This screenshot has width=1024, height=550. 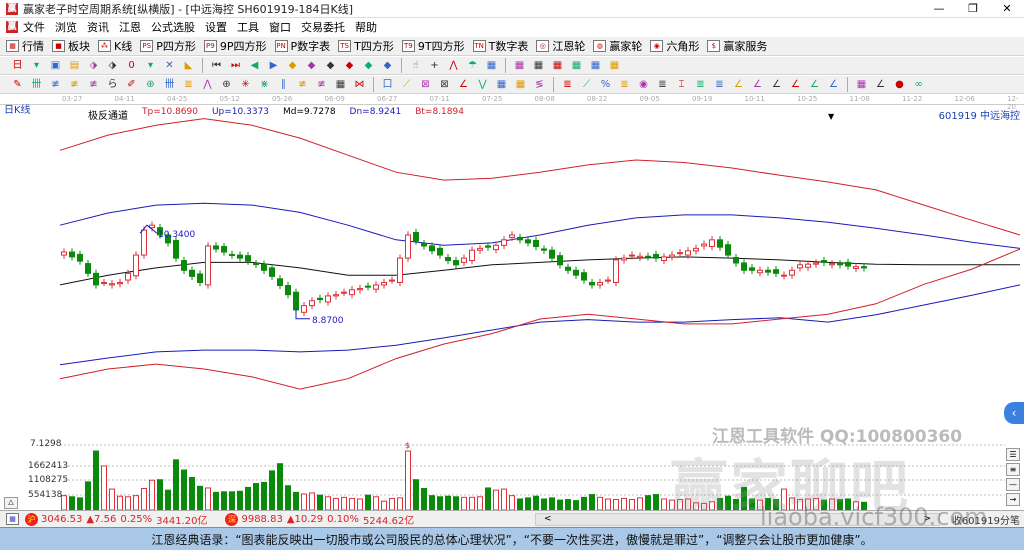 I want to click on toolbar-button: $ 赢家服务, so click(x=737, y=46).